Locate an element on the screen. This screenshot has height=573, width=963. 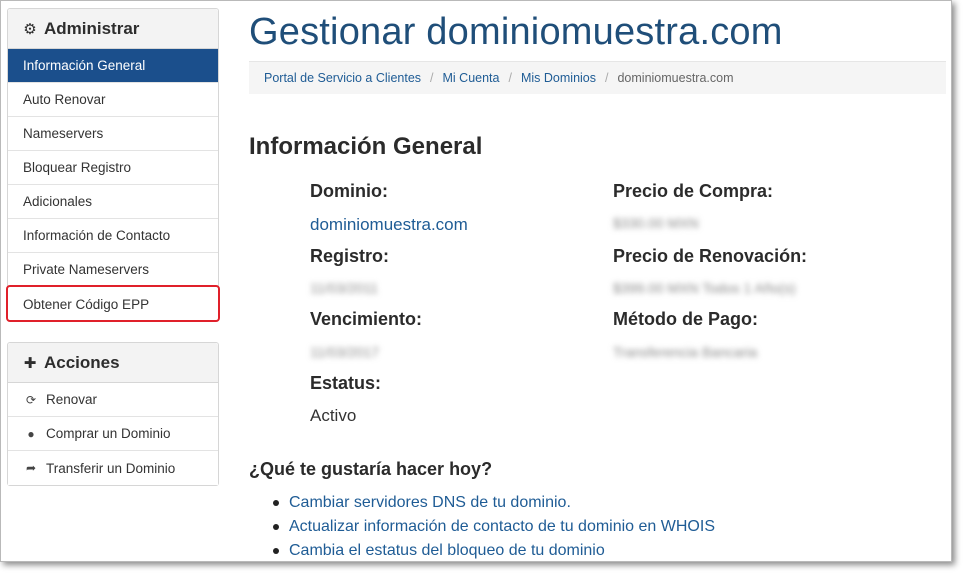
sidebar-item-auto-renew: Auto Renovar is located at coordinates (113, 100).